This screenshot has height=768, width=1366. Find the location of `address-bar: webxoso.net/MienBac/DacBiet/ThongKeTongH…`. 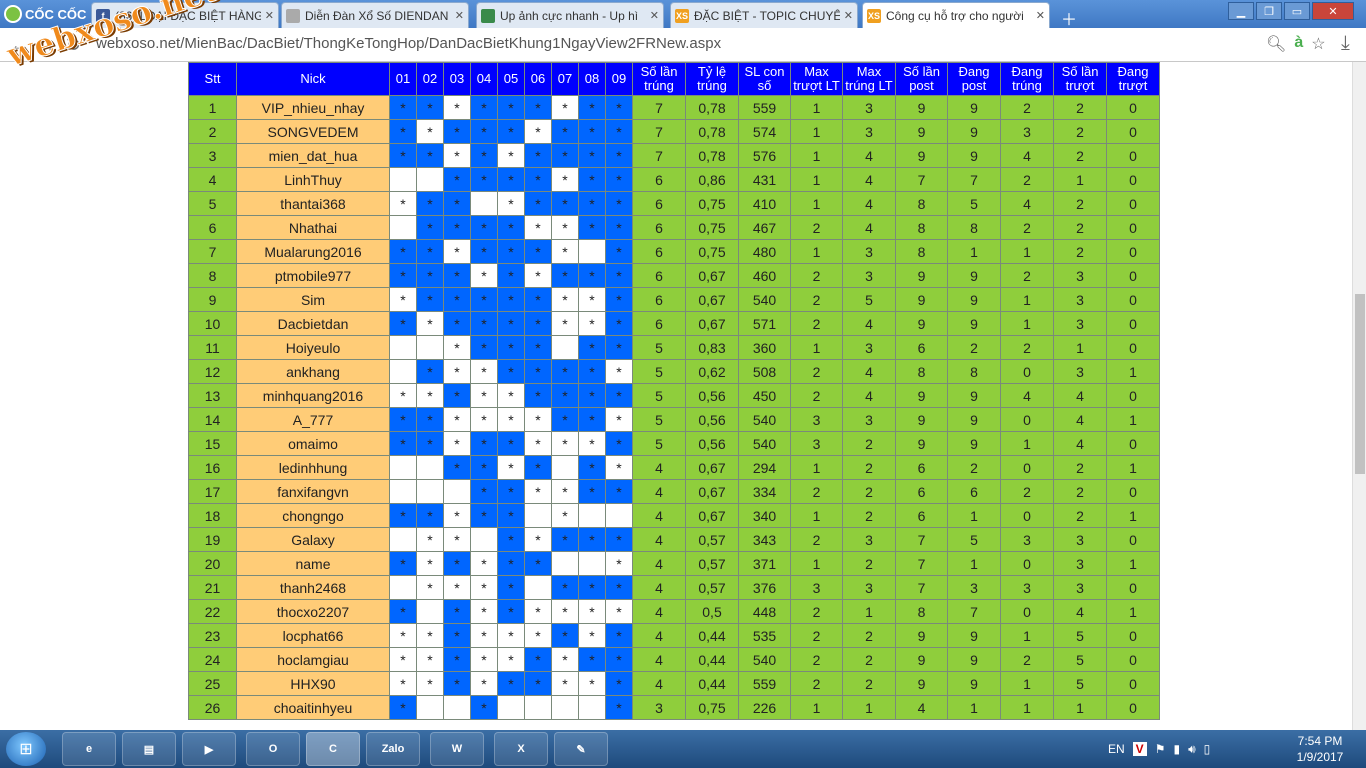

address-bar: webxoso.net/MienBac/DacBiet/ThongKeTongH… is located at coordinates (676, 45).